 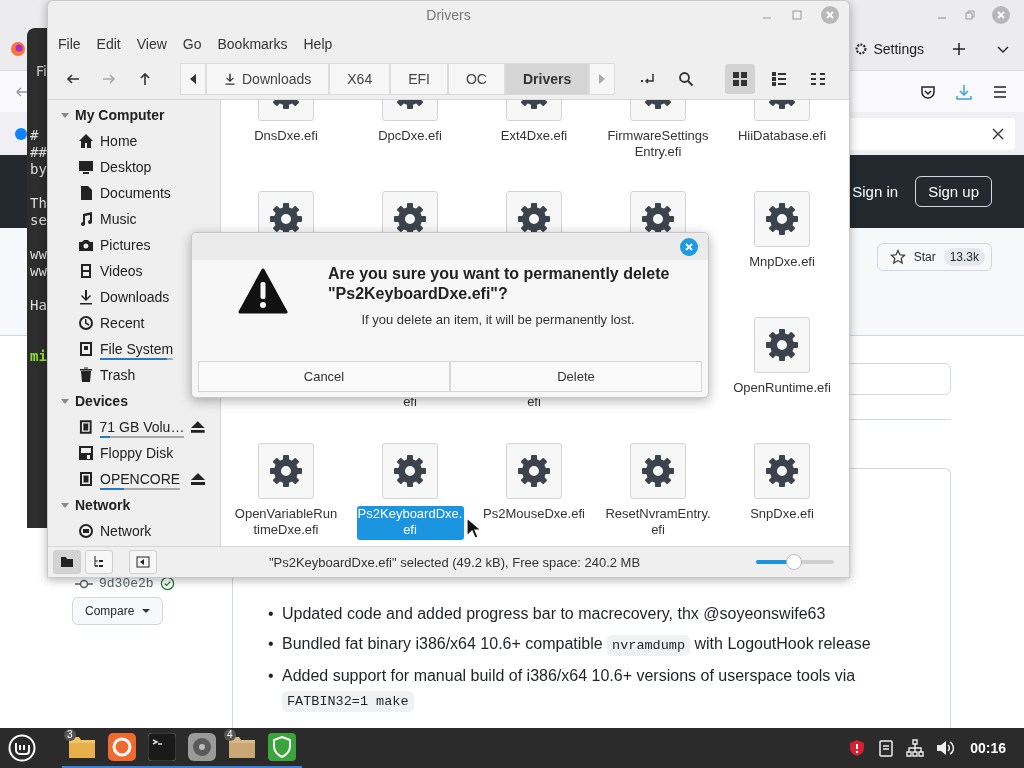 I want to click on clipboard-icon, so click(x=886, y=748).